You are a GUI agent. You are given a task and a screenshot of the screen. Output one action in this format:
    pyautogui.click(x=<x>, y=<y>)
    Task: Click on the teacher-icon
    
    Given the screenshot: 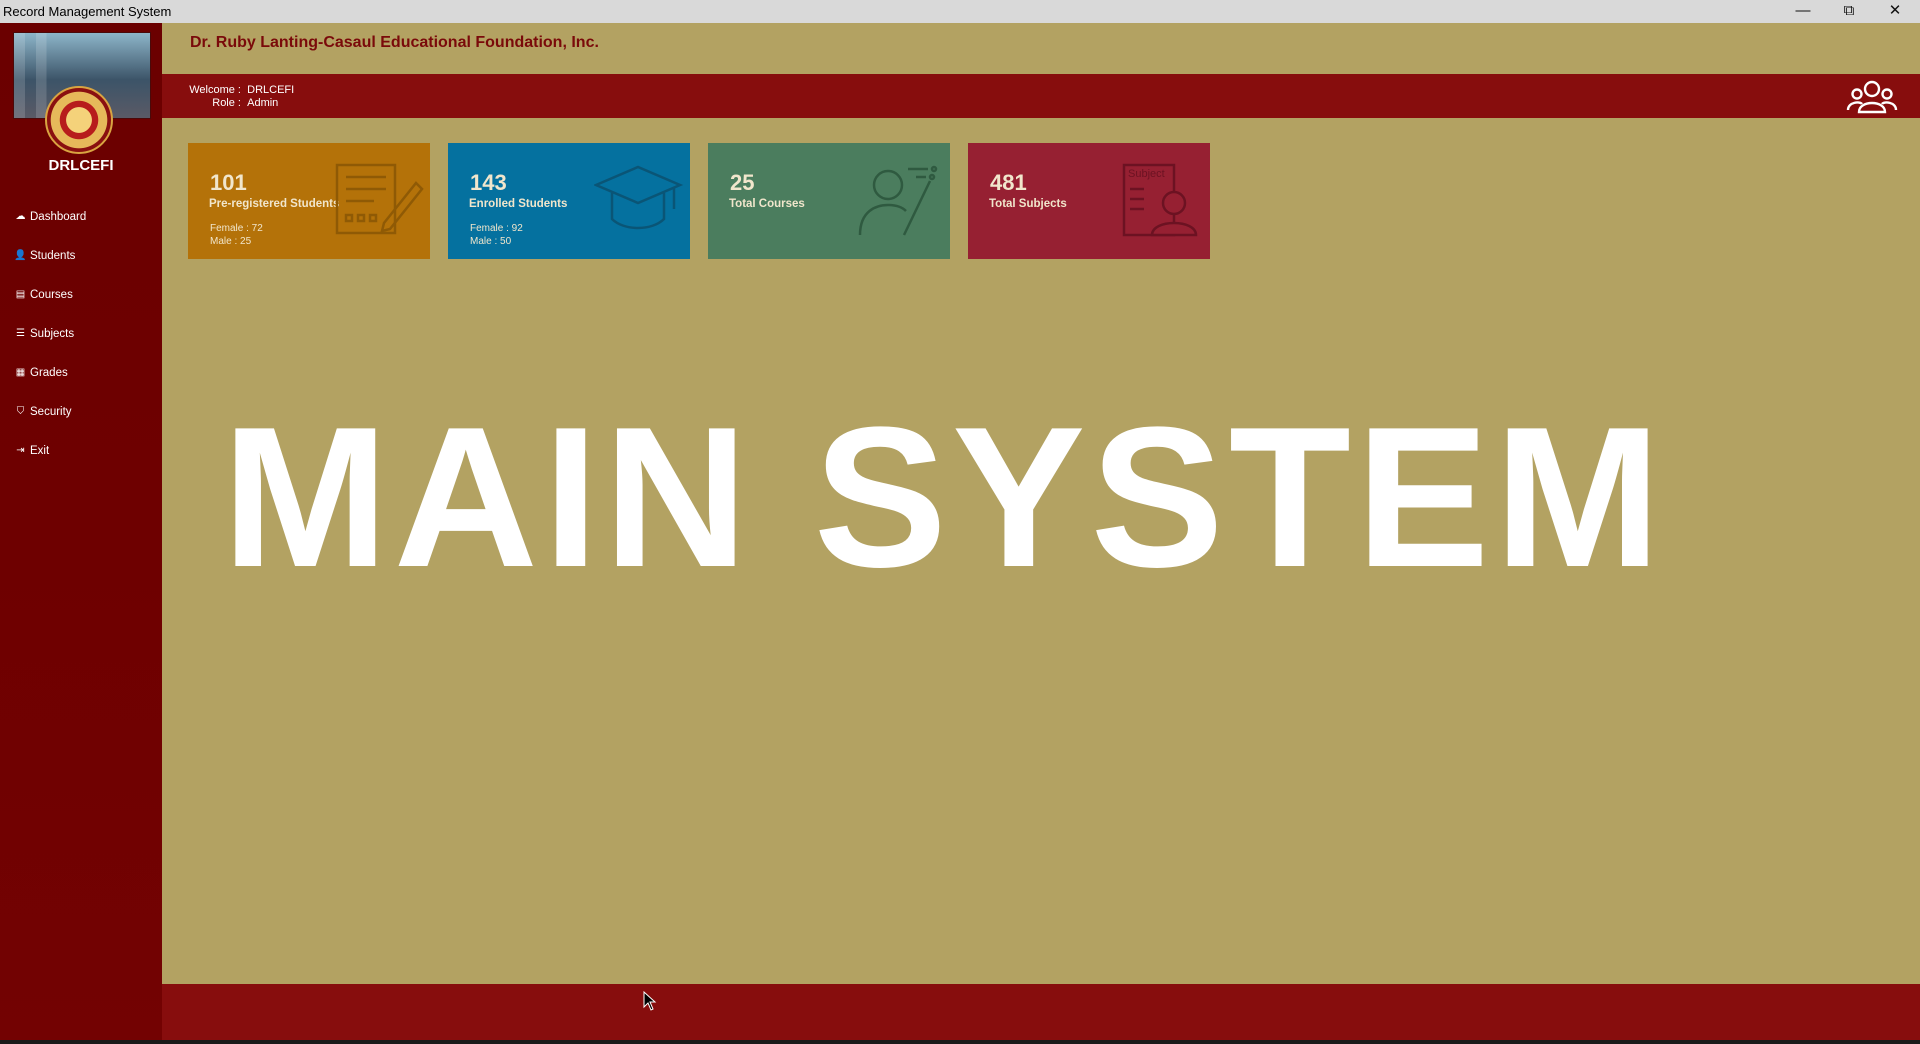 What is the action you would take?
    pyautogui.click(x=898, y=200)
    